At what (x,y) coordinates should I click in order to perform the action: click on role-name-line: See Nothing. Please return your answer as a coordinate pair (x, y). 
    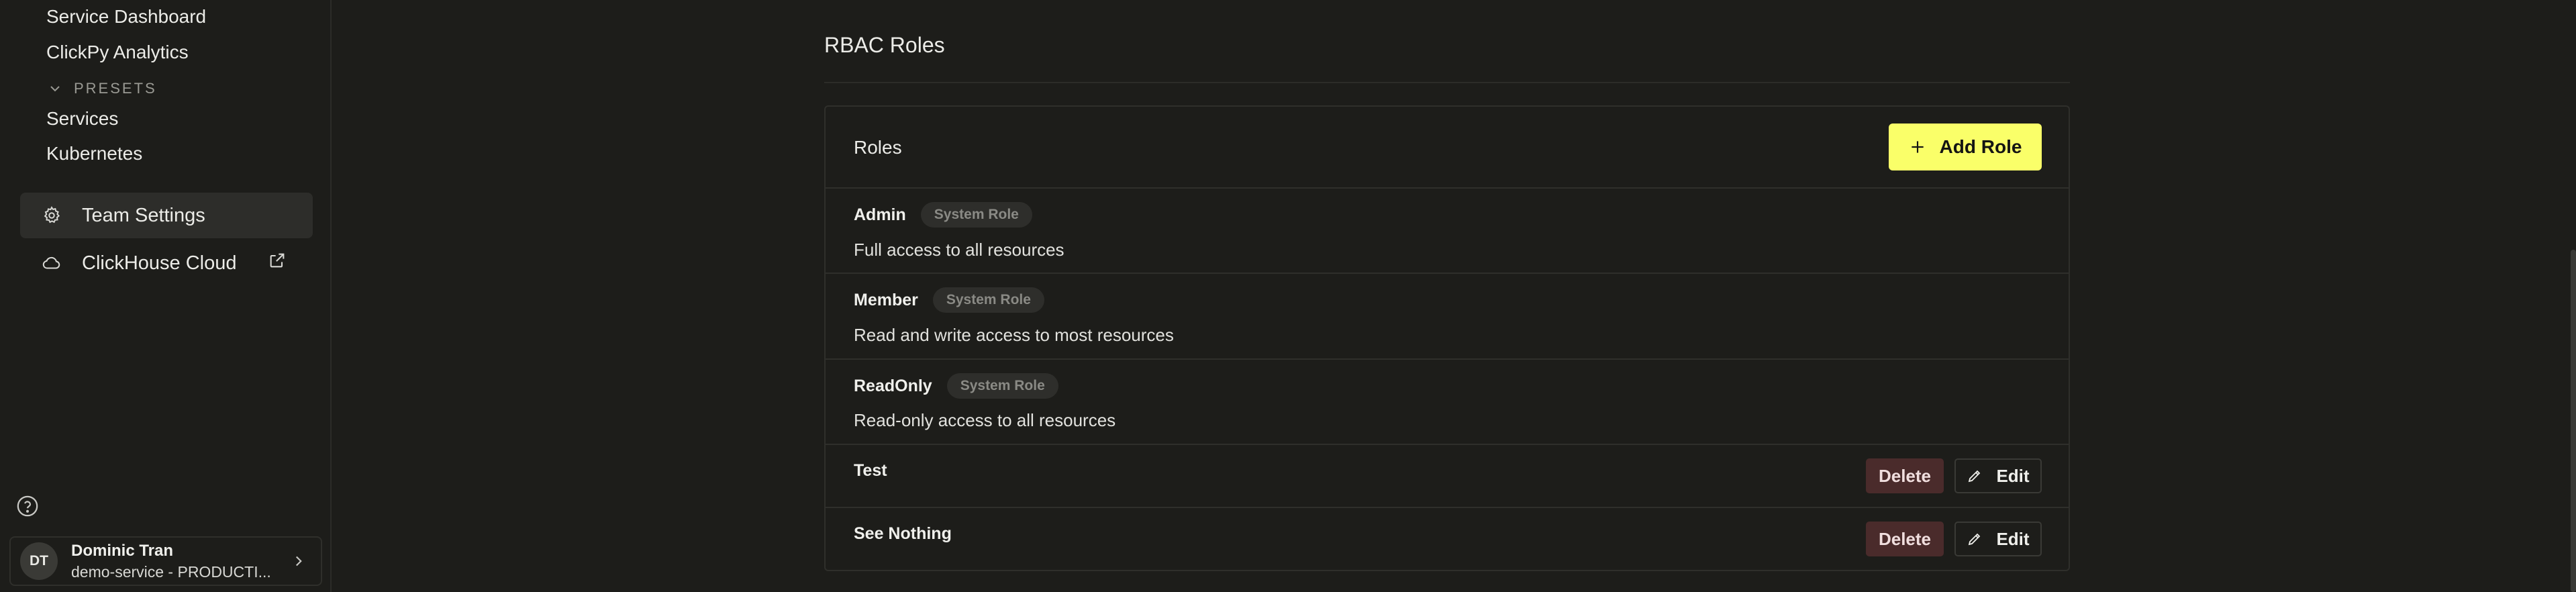
    Looking at the image, I should click on (903, 534).